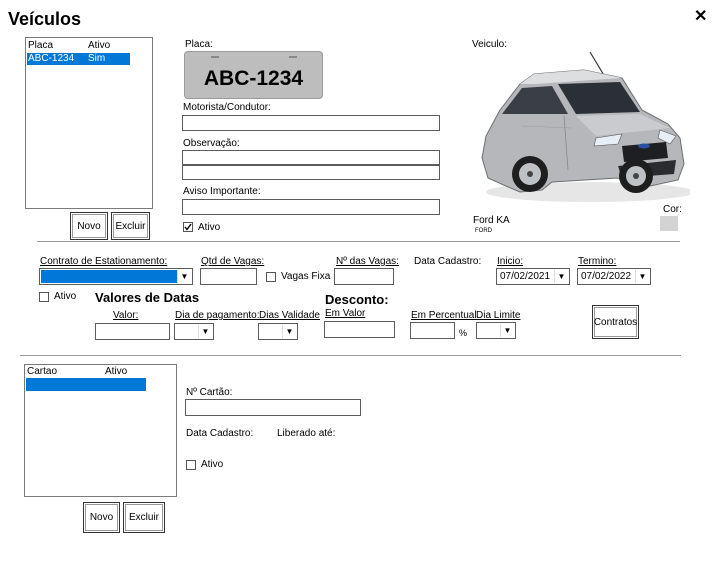  Describe the element at coordinates (109, 276) in the screenshot. I see `contrato-combo-selection` at that location.